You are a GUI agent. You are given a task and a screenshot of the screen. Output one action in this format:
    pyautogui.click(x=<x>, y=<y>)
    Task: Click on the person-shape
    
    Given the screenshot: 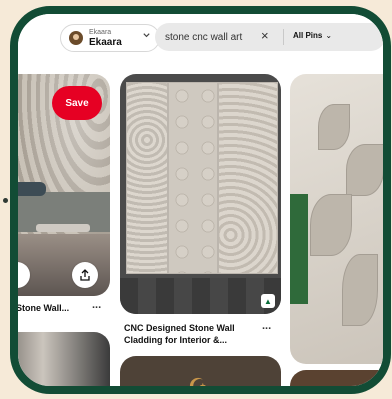 What is the action you would take?
    pyautogui.click(x=299, y=249)
    